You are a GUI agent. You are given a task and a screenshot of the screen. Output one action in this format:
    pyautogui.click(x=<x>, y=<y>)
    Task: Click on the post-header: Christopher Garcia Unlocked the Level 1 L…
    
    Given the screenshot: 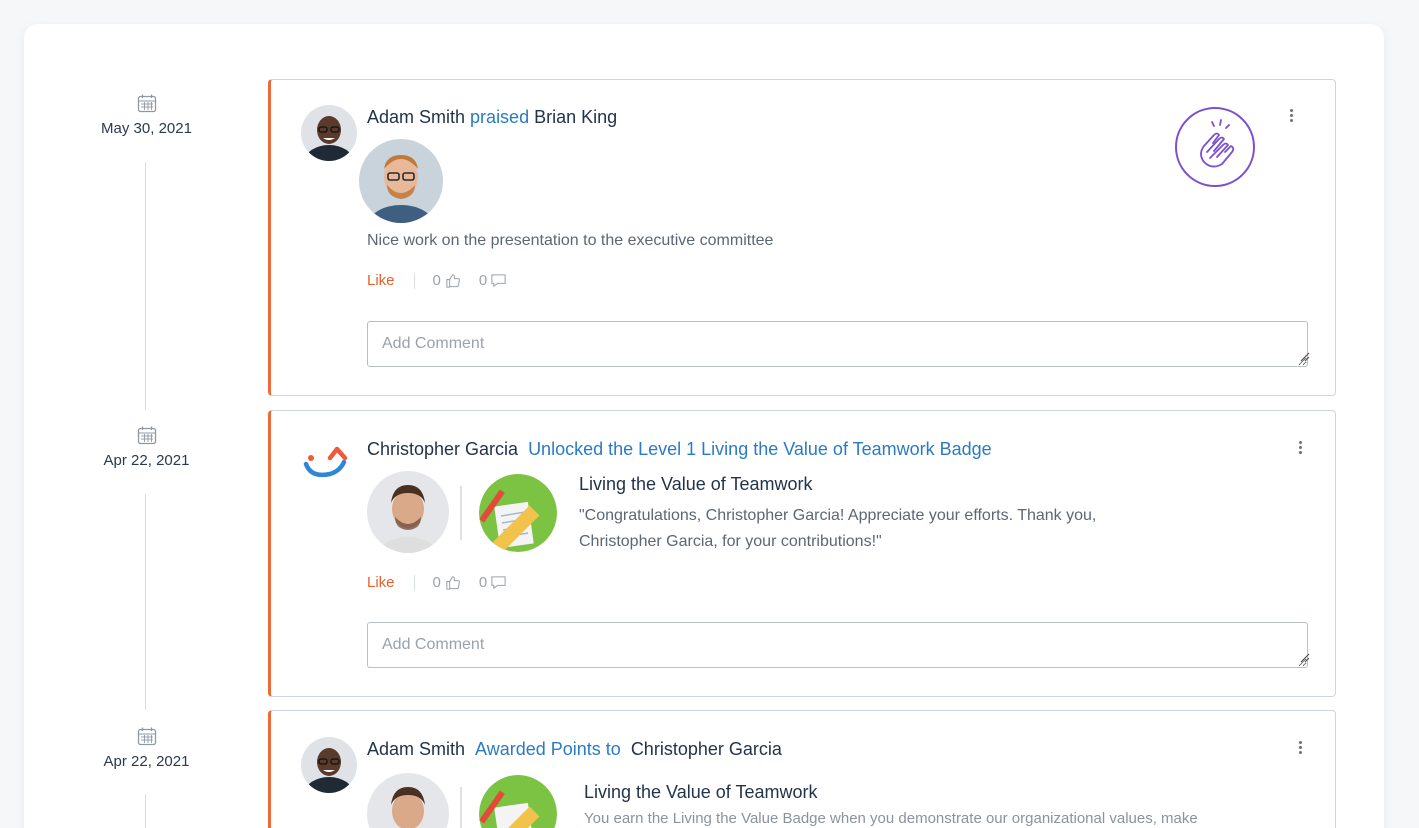 What is the action you would take?
    pyautogui.click(x=679, y=449)
    